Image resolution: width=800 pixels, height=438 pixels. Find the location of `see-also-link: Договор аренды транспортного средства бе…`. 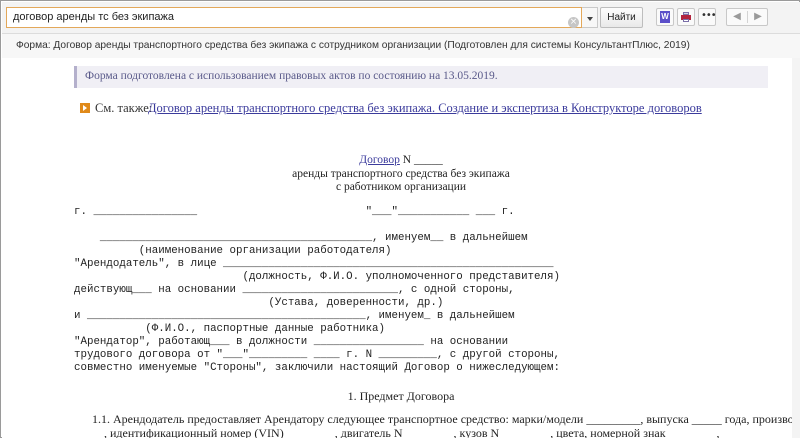

see-also-link: Договор аренды транспортного средства бе… is located at coordinates (425, 108).